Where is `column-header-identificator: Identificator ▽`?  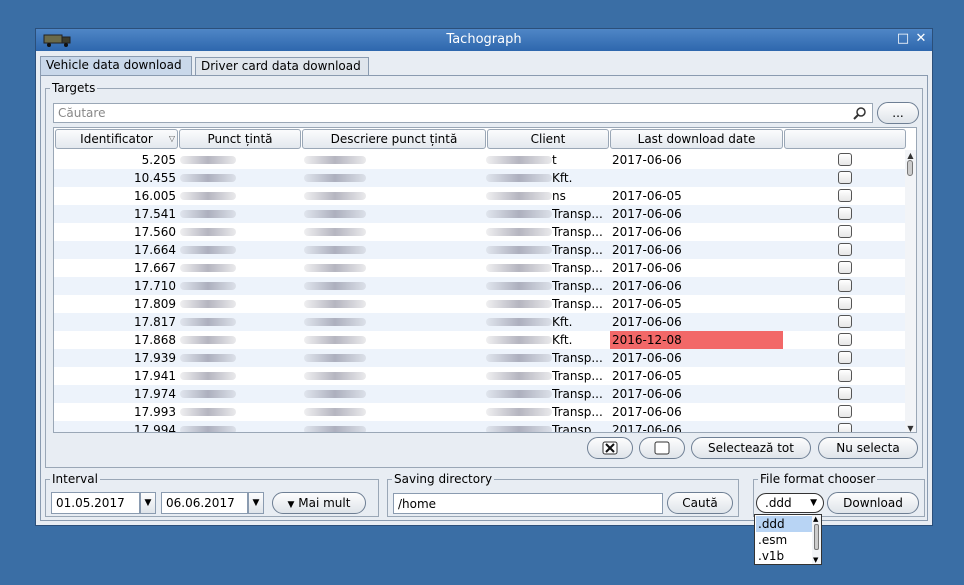 column-header-identificator: Identificator ▽ is located at coordinates (116, 139).